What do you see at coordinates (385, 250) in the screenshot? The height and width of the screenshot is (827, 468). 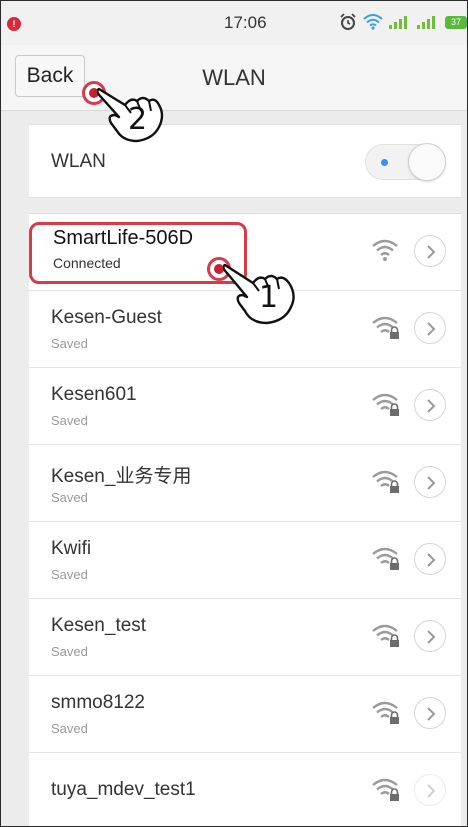 I see `wifi-signal-icon` at bounding box center [385, 250].